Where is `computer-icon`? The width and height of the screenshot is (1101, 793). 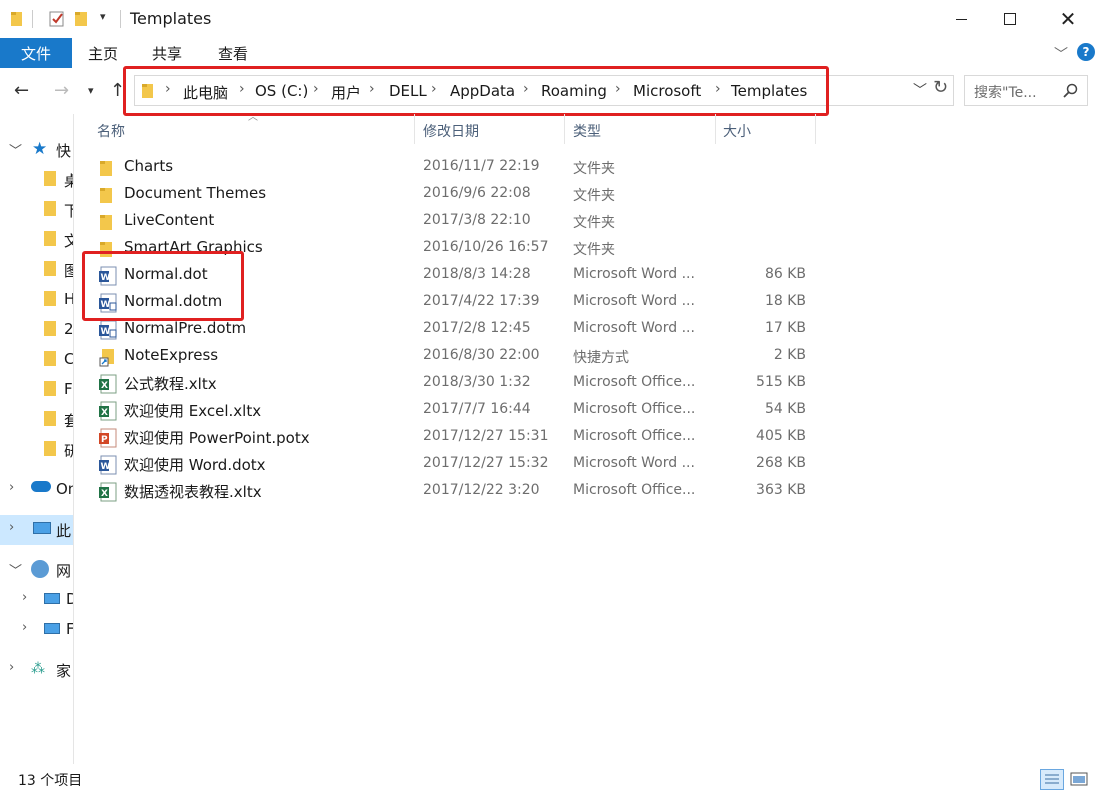 computer-icon is located at coordinates (52, 598).